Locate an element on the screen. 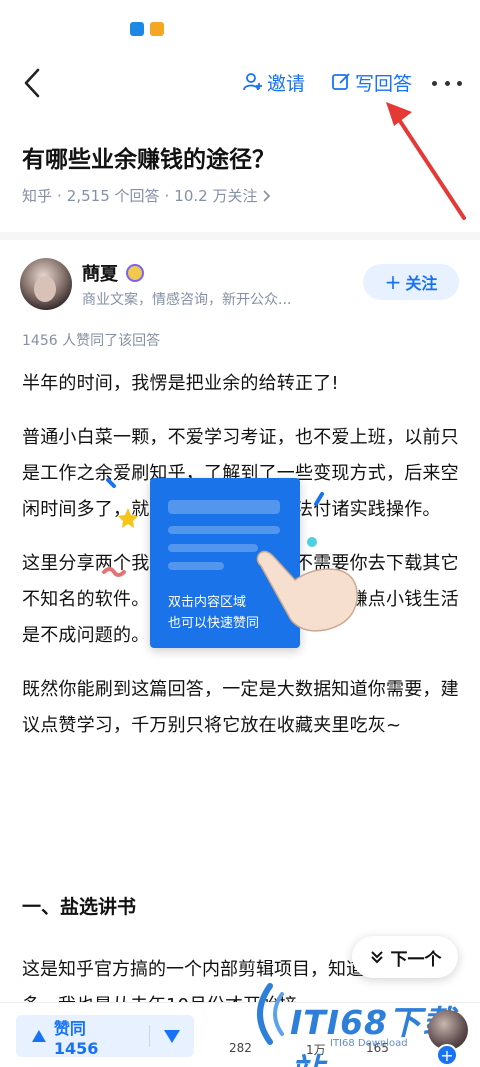 This screenshot has height=1067, width=480. vote-group: 赞同 1456 is located at coordinates (105, 1036).